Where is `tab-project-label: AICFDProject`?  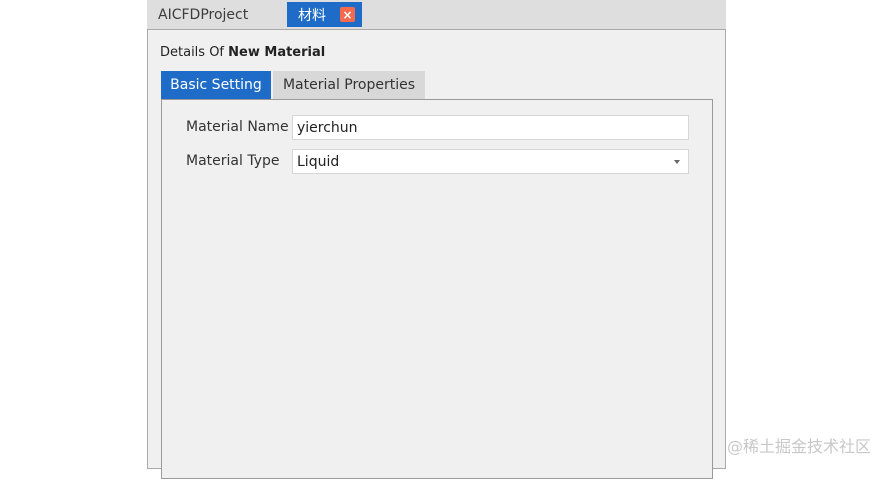 tab-project-label: AICFDProject is located at coordinates (203, 14).